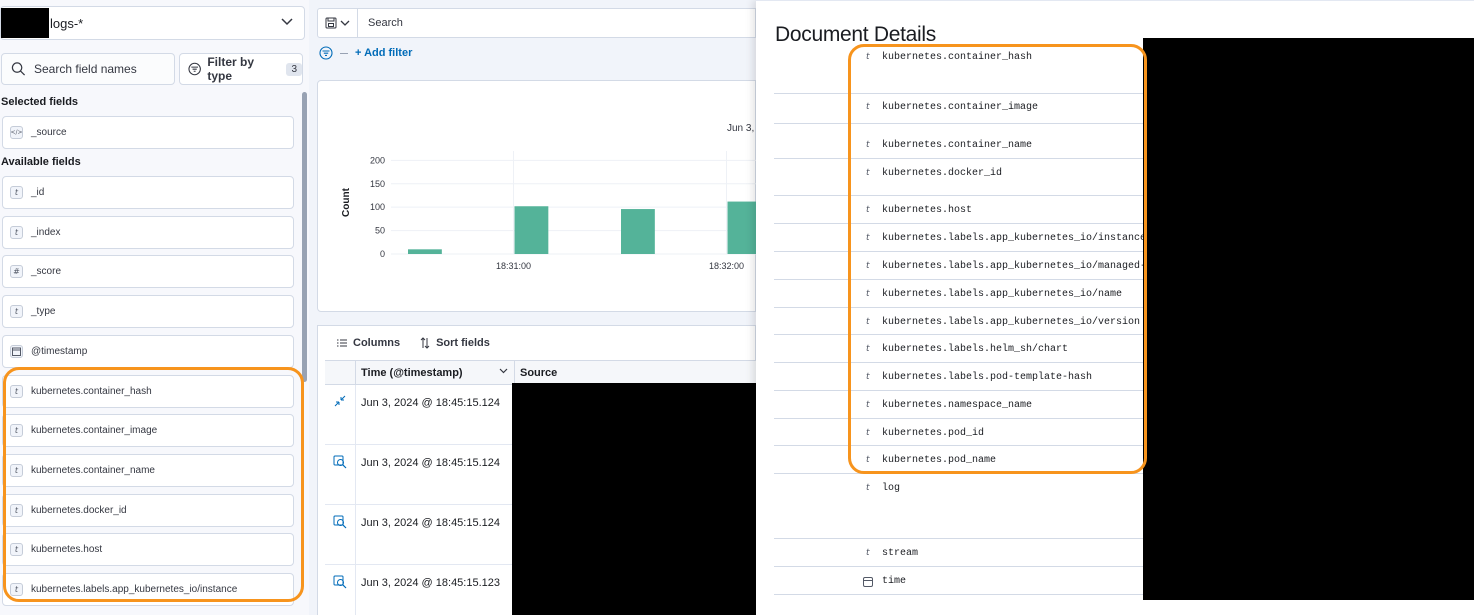 This screenshot has width=1474, height=615. I want to click on field-name: _type, so click(43, 312).